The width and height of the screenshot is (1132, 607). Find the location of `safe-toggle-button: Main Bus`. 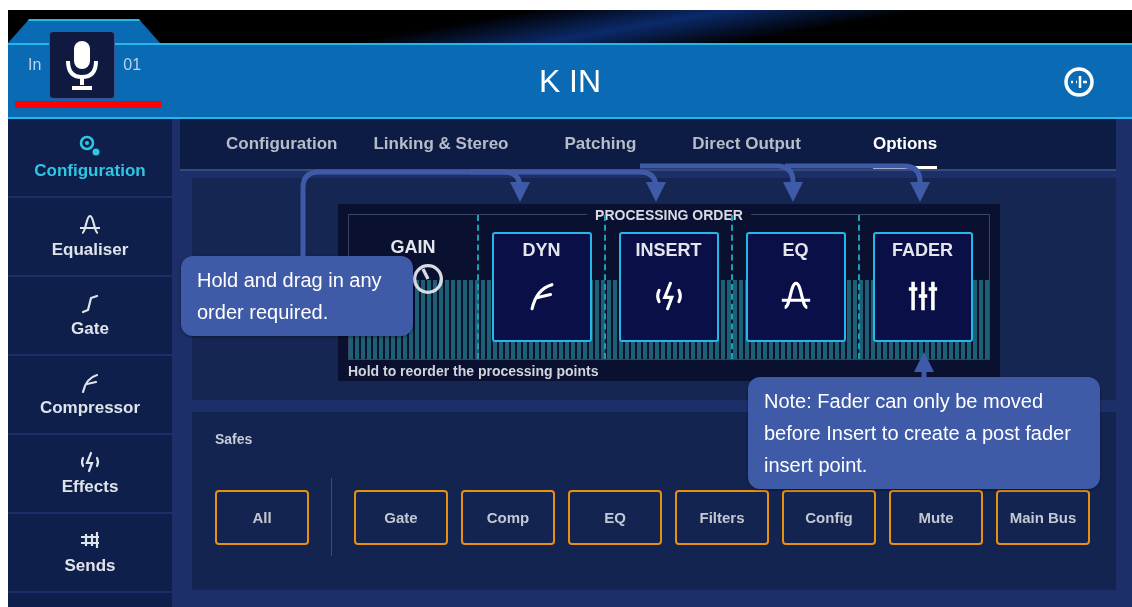

safe-toggle-button: Main Bus is located at coordinates (1043, 517).